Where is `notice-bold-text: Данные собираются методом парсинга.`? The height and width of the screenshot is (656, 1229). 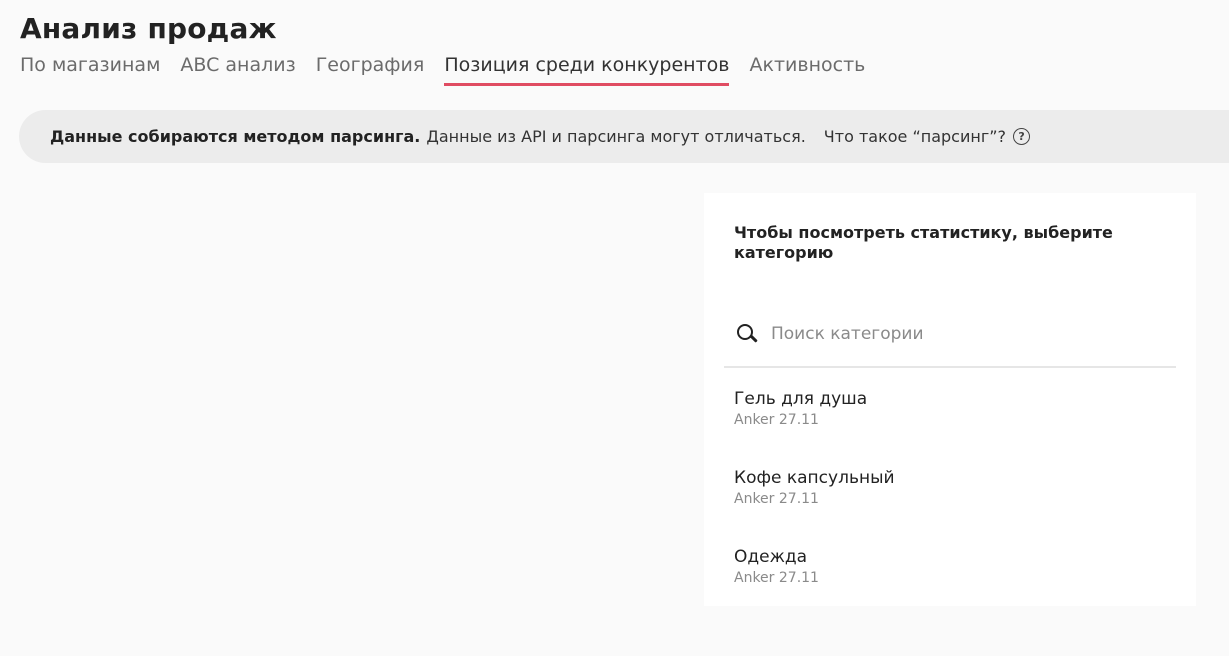 notice-bold-text: Данные собираются методом парсинга. is located at coordinates (235, 136).